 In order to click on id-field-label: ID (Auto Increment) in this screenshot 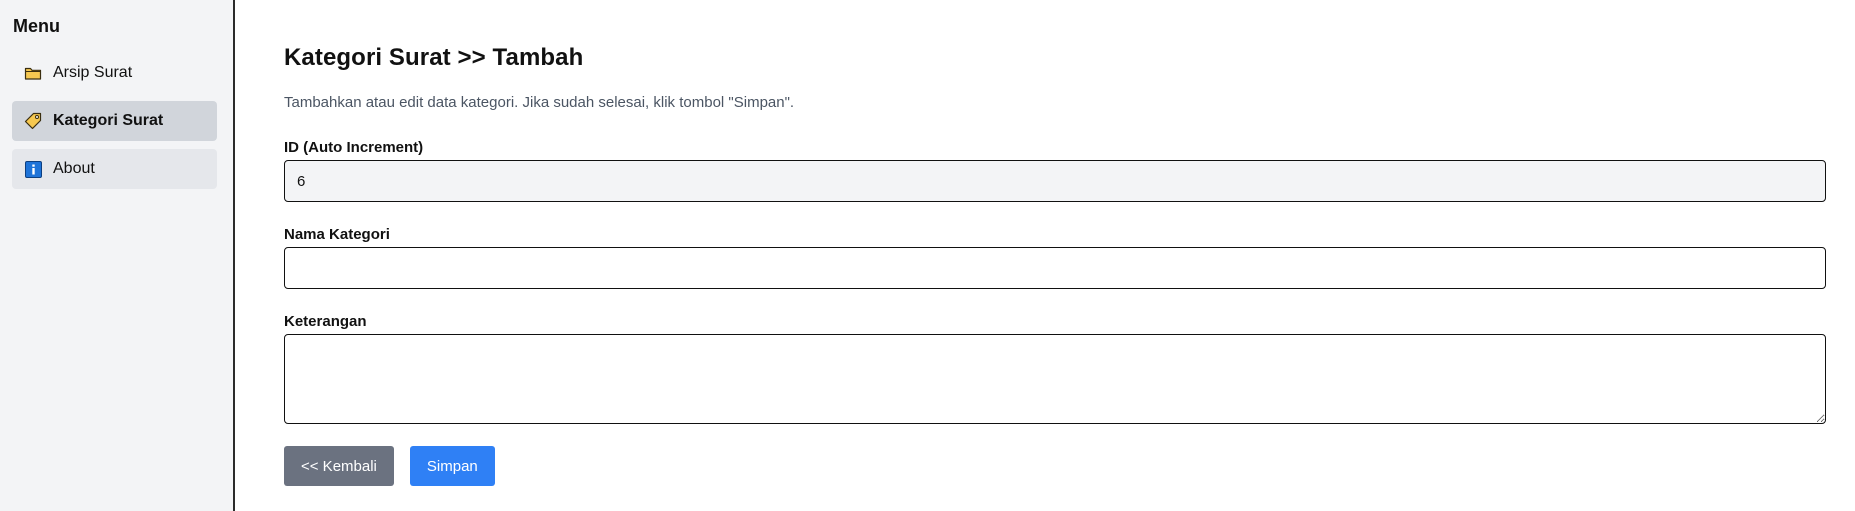, I will do `click(354, 147)`.